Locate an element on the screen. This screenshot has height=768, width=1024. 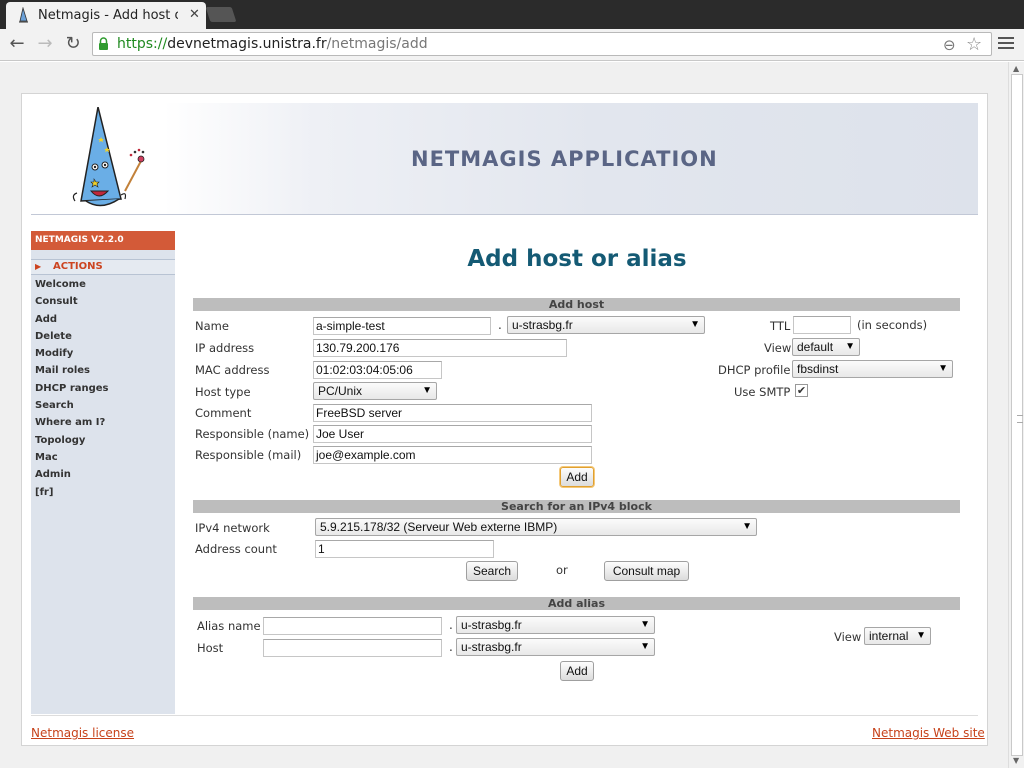
scrollbar-grip is located at coordinates (1020, 419).